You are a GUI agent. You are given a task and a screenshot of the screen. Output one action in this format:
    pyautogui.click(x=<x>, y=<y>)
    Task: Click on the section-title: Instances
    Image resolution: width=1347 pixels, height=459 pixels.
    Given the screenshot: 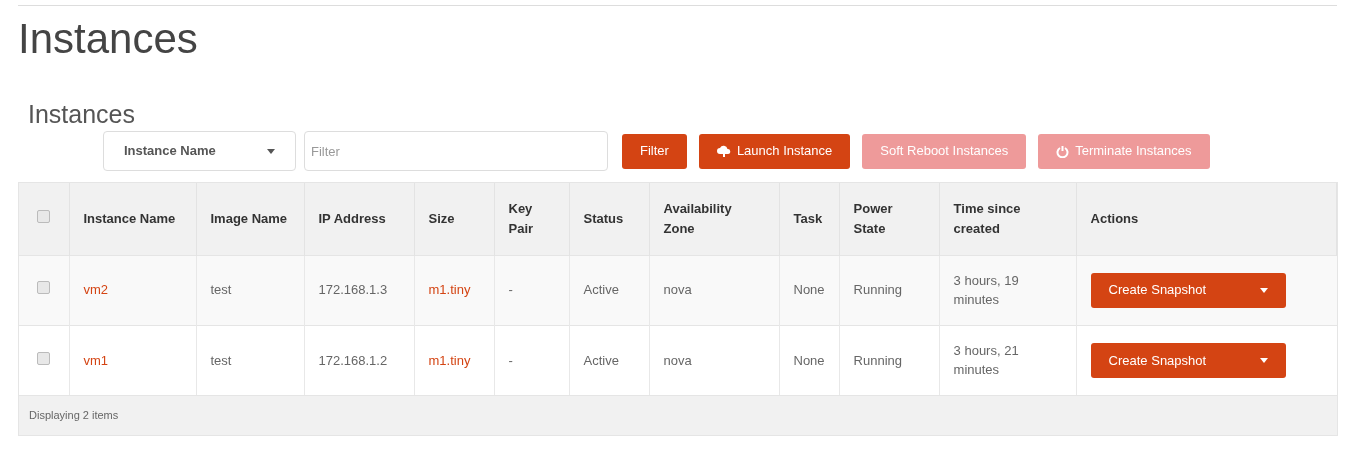 What is the action you would take?
    pyautogui.click(x=82, y=114)
    